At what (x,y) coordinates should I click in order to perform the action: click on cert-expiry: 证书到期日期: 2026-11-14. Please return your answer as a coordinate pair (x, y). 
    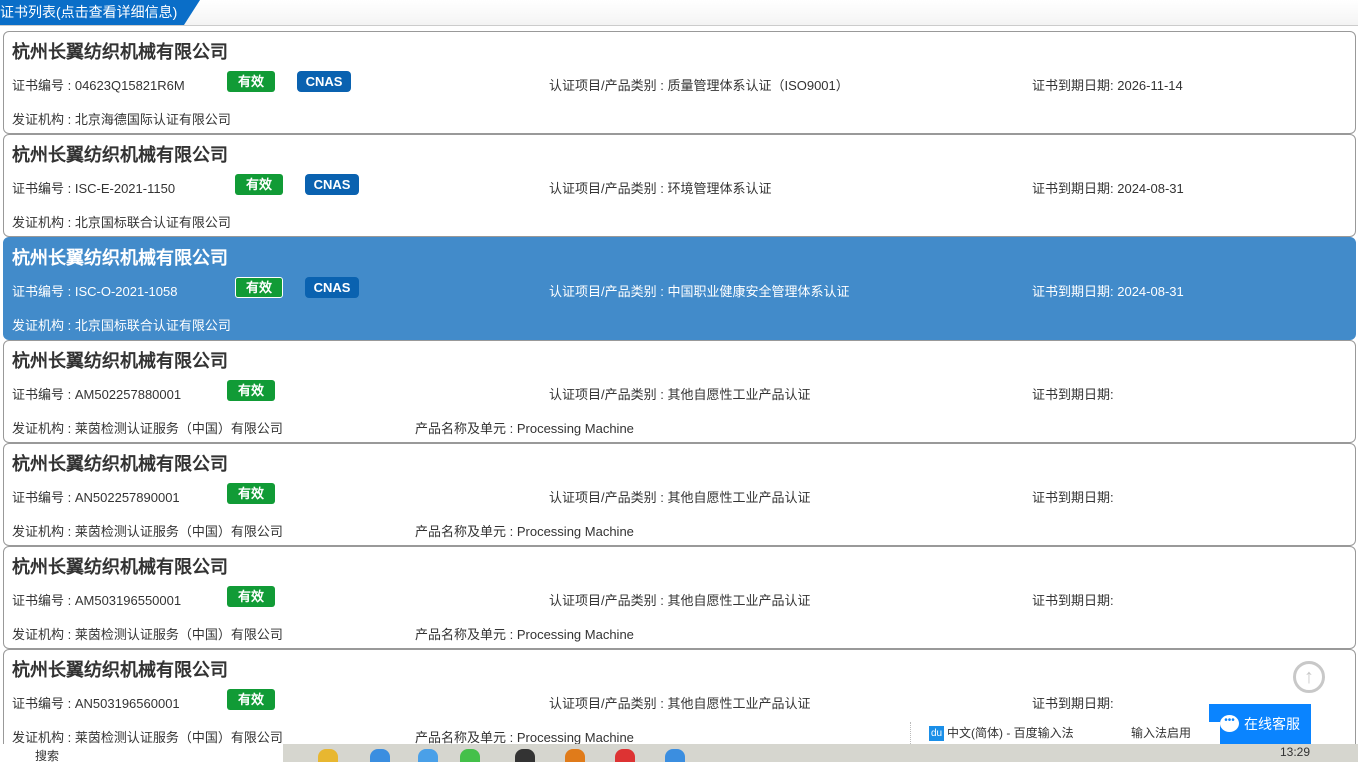
    Looking at the image, I should click on (1107, 85).